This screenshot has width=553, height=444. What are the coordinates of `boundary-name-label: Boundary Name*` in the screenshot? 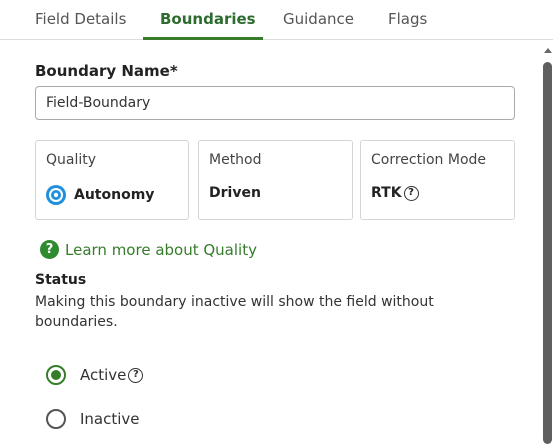 It's located at (106, 71).